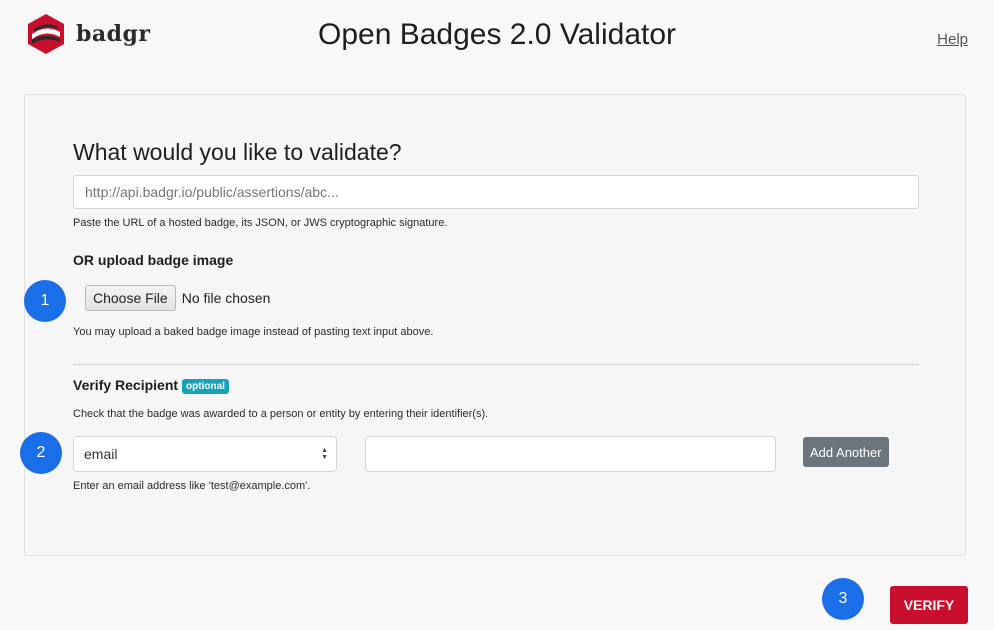  I want to click on file-status-text: No file chosen, so click(226, 298).